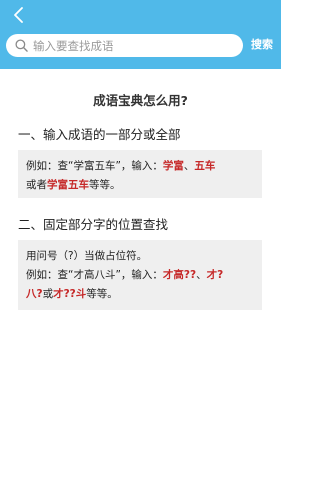 Image resolution: width=320 pixels, height=500 pixels. Describe the element at coordinates (133, 45) in the screenshot. I see `search-input` at that location.